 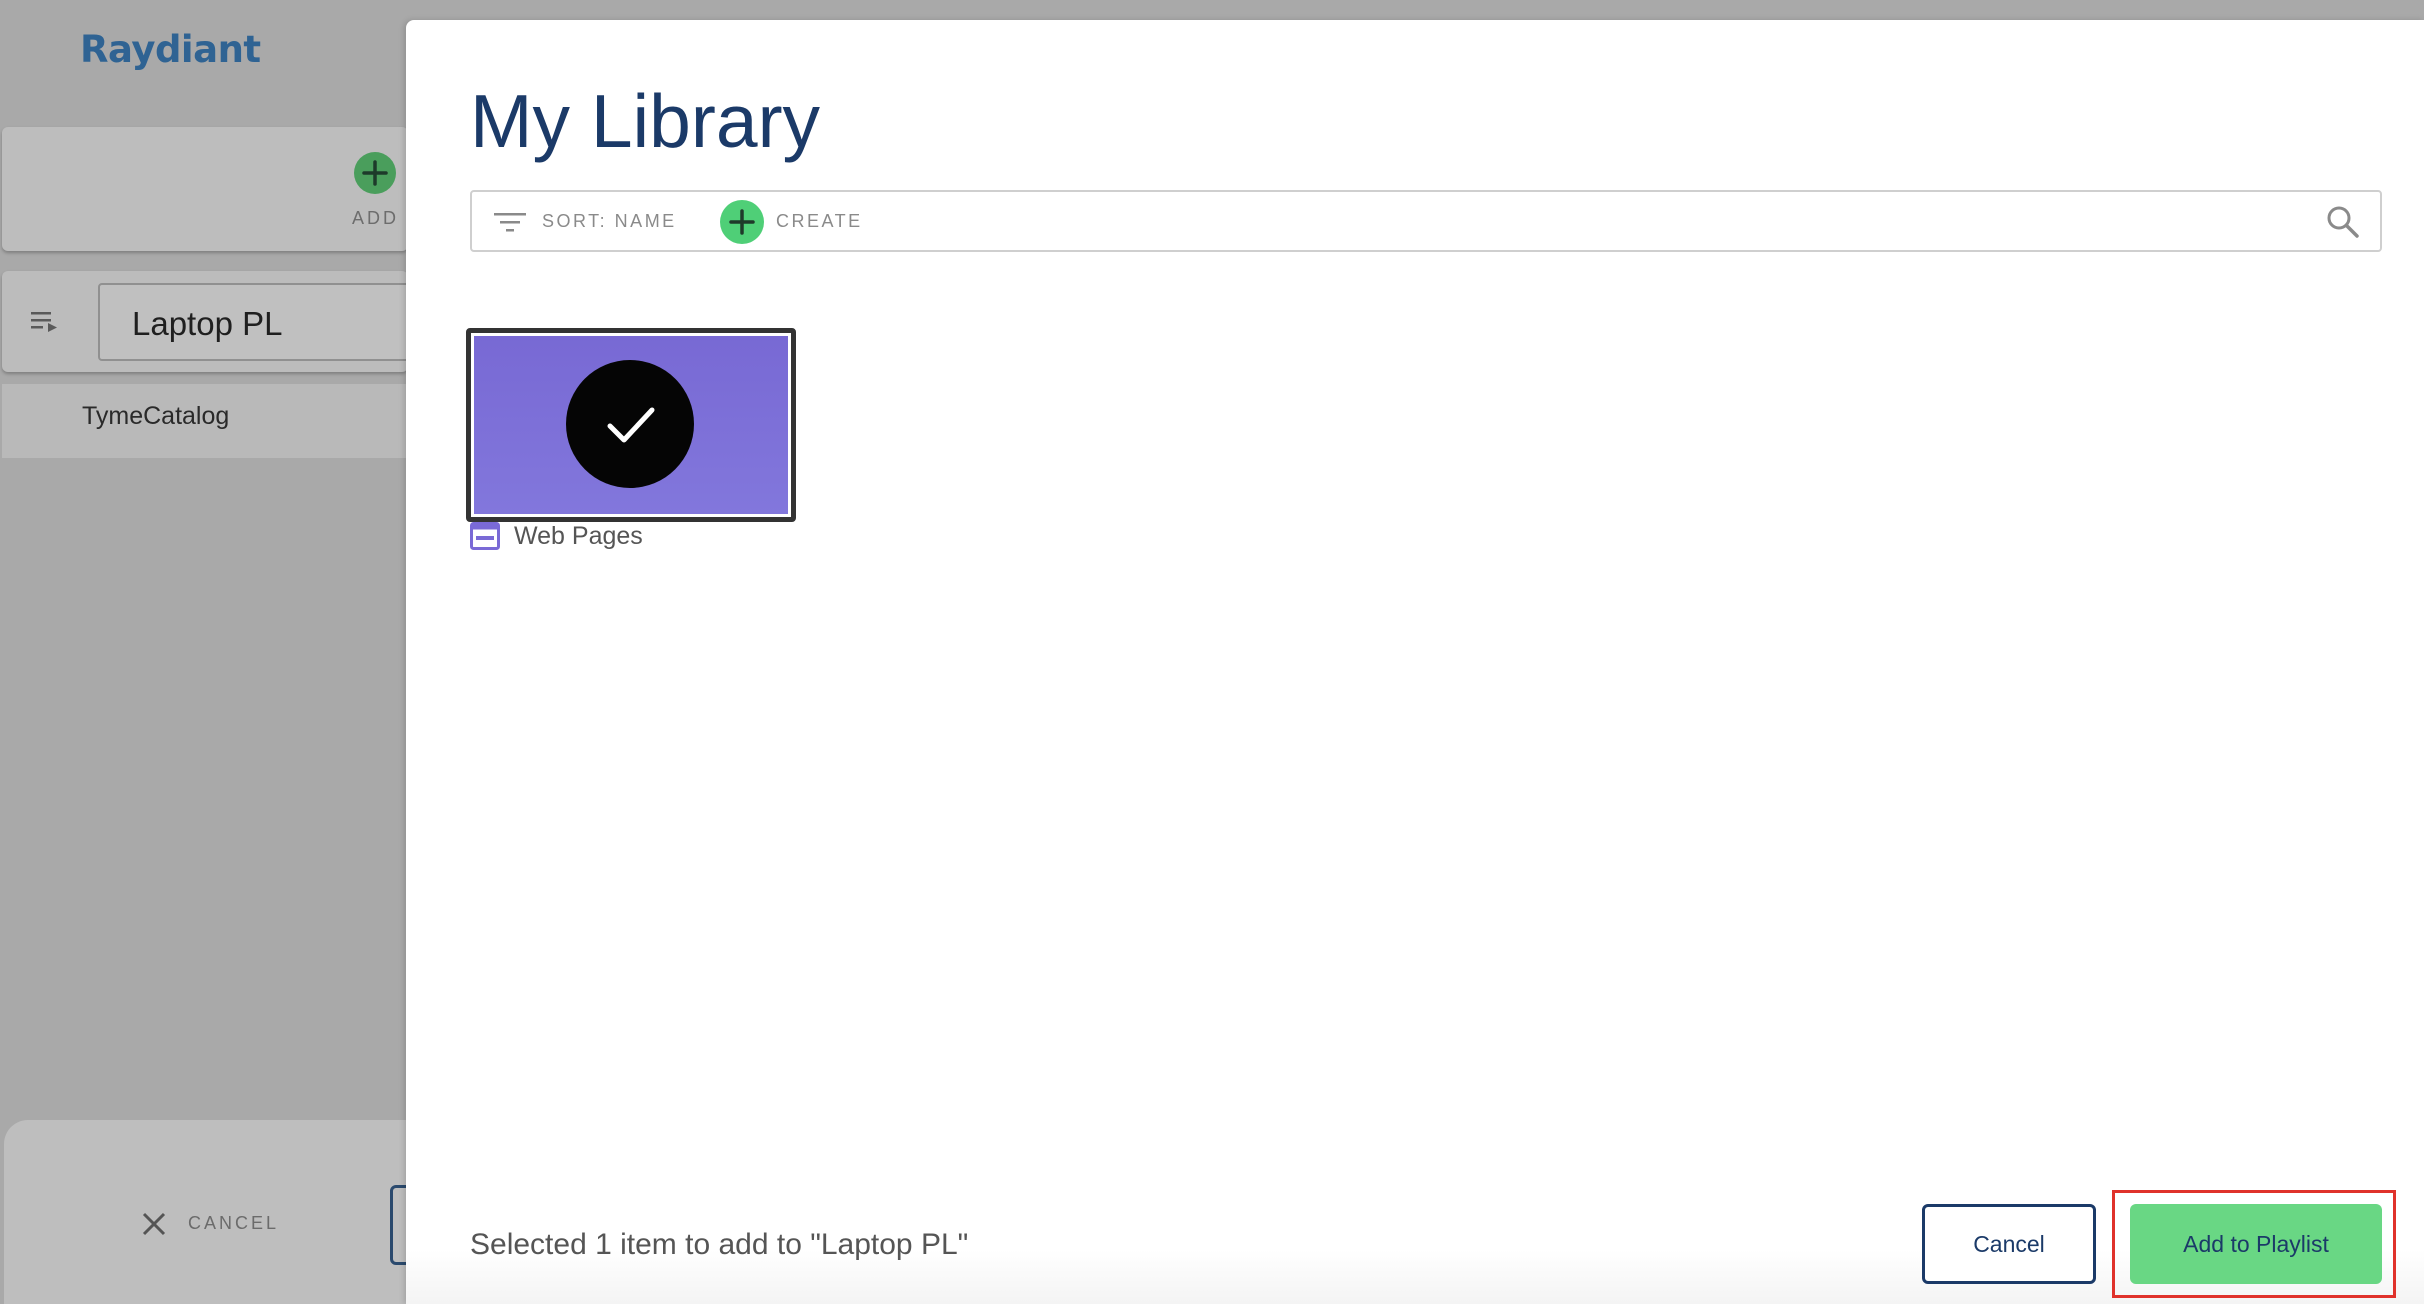 What do you see at coordinates (233, 1223) in the screenshot?
I see `background-cancel-label: CANCEL` at bounding box center [233, 1223].